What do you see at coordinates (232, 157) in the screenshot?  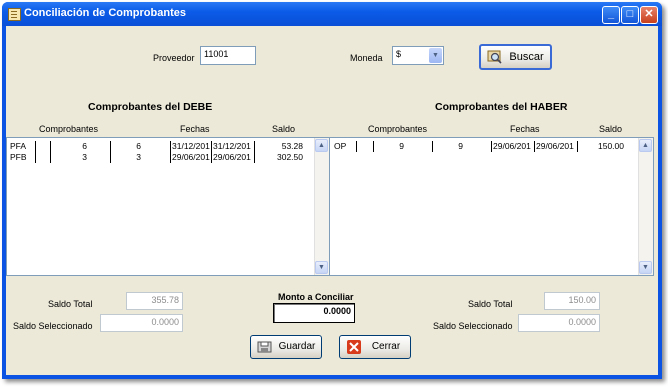 I see `debe-fecha-hasta: 29/06/201` at bounding box center [232, 157].